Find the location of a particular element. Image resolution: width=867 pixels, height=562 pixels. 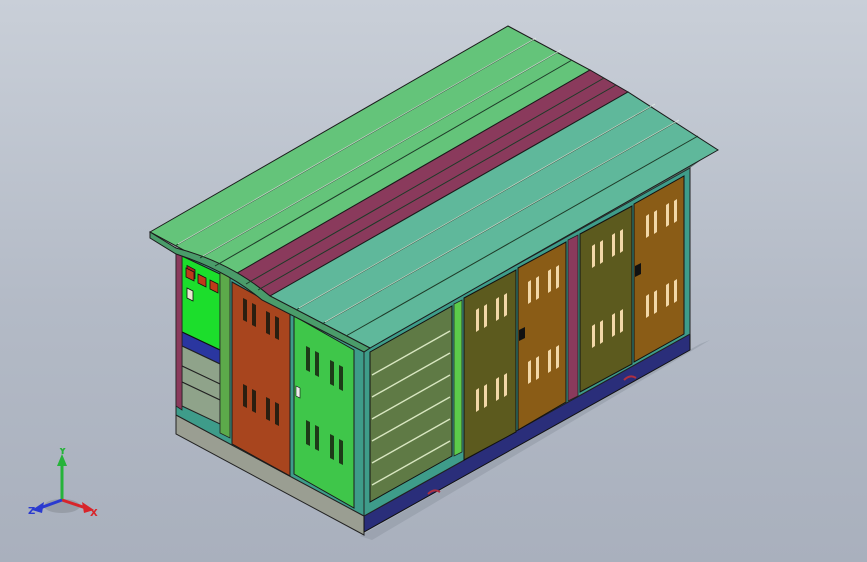

end-door-rust is located at coordinates (261, 379).